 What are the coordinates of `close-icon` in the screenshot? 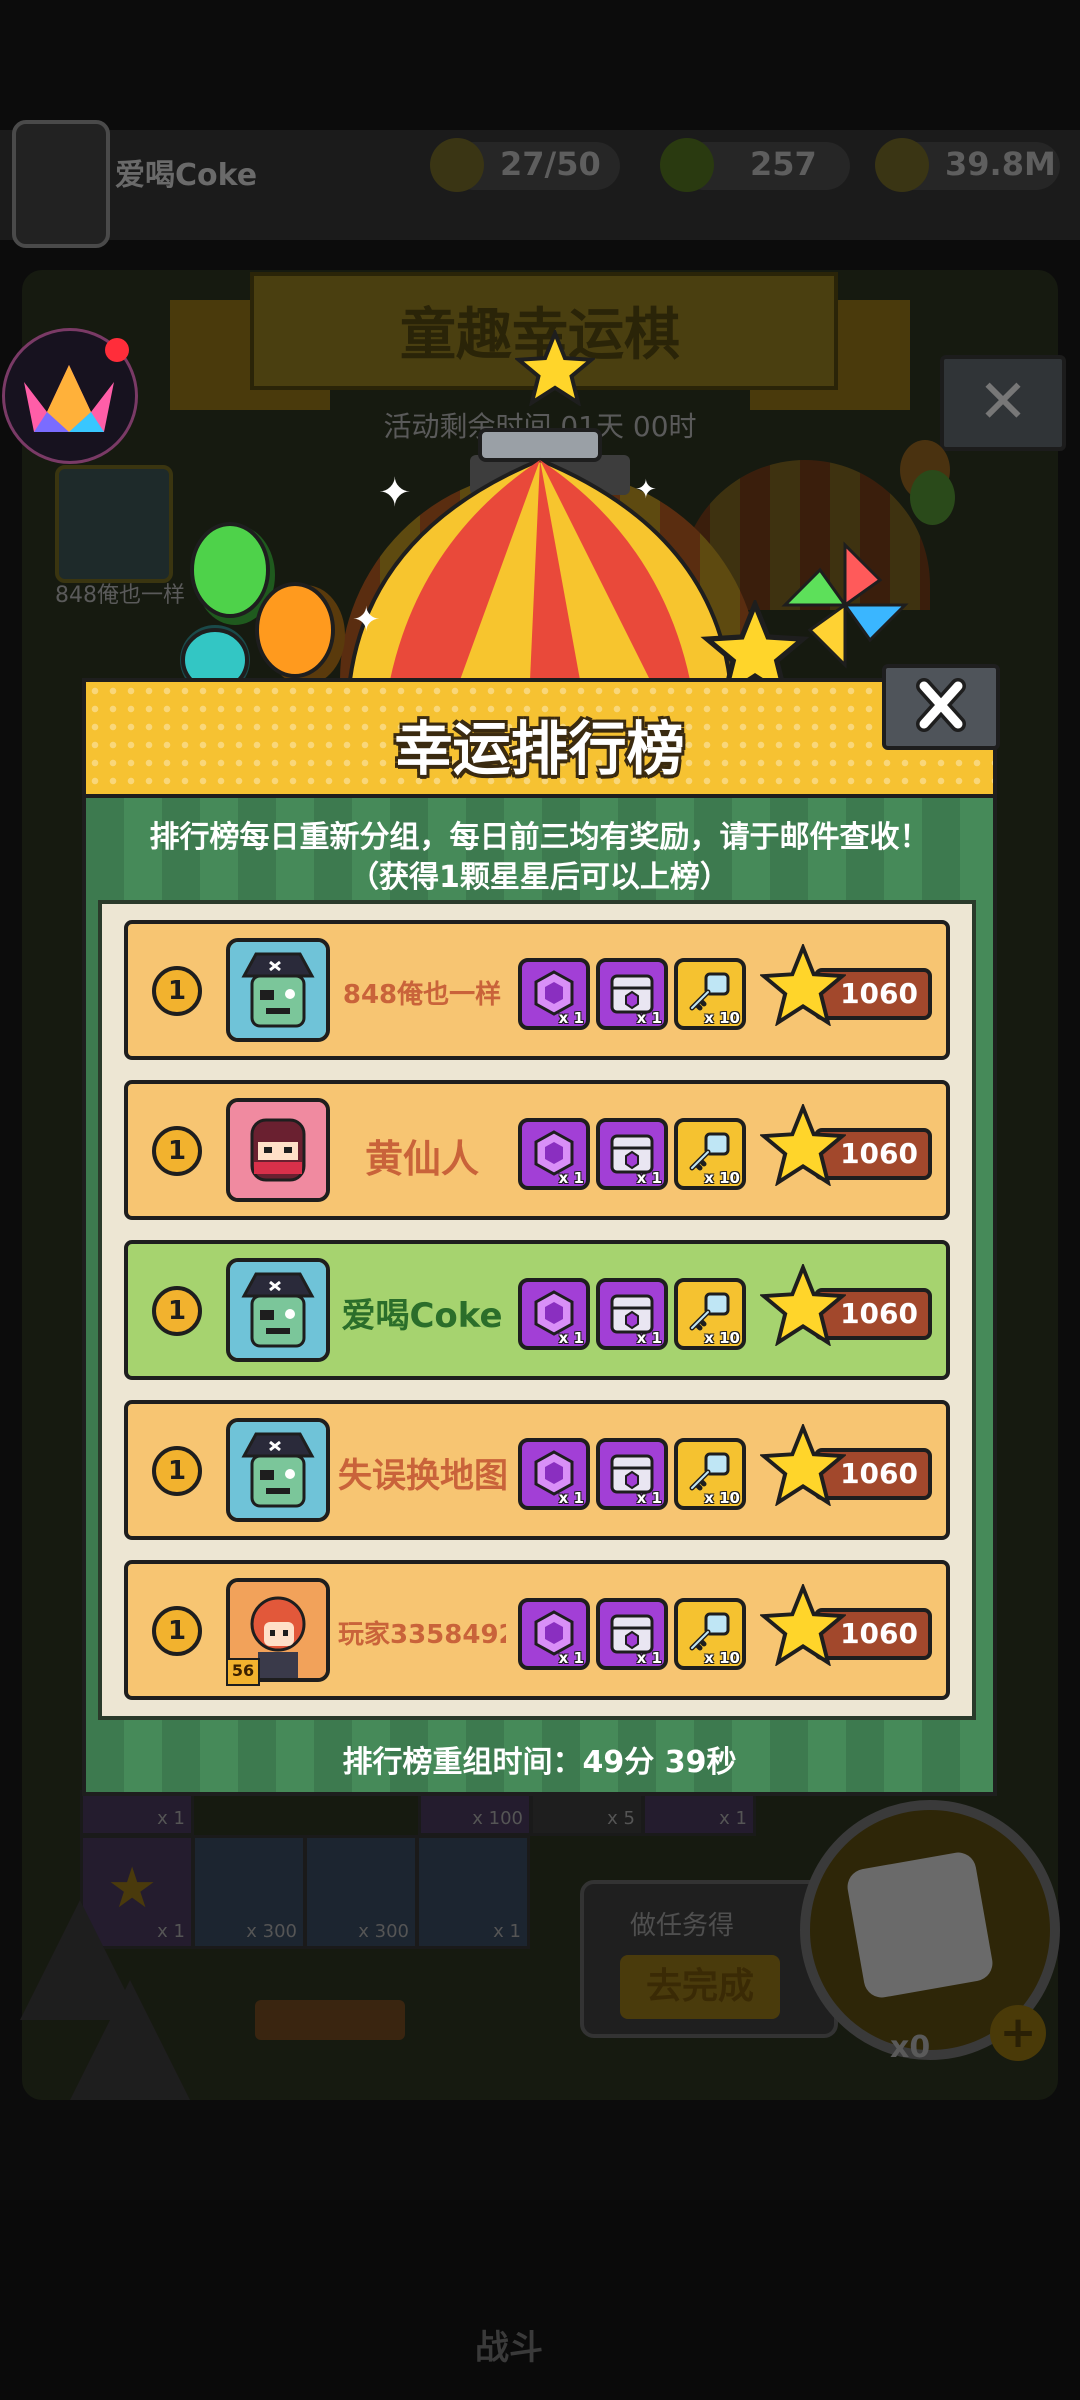 It's located at (941, 705).